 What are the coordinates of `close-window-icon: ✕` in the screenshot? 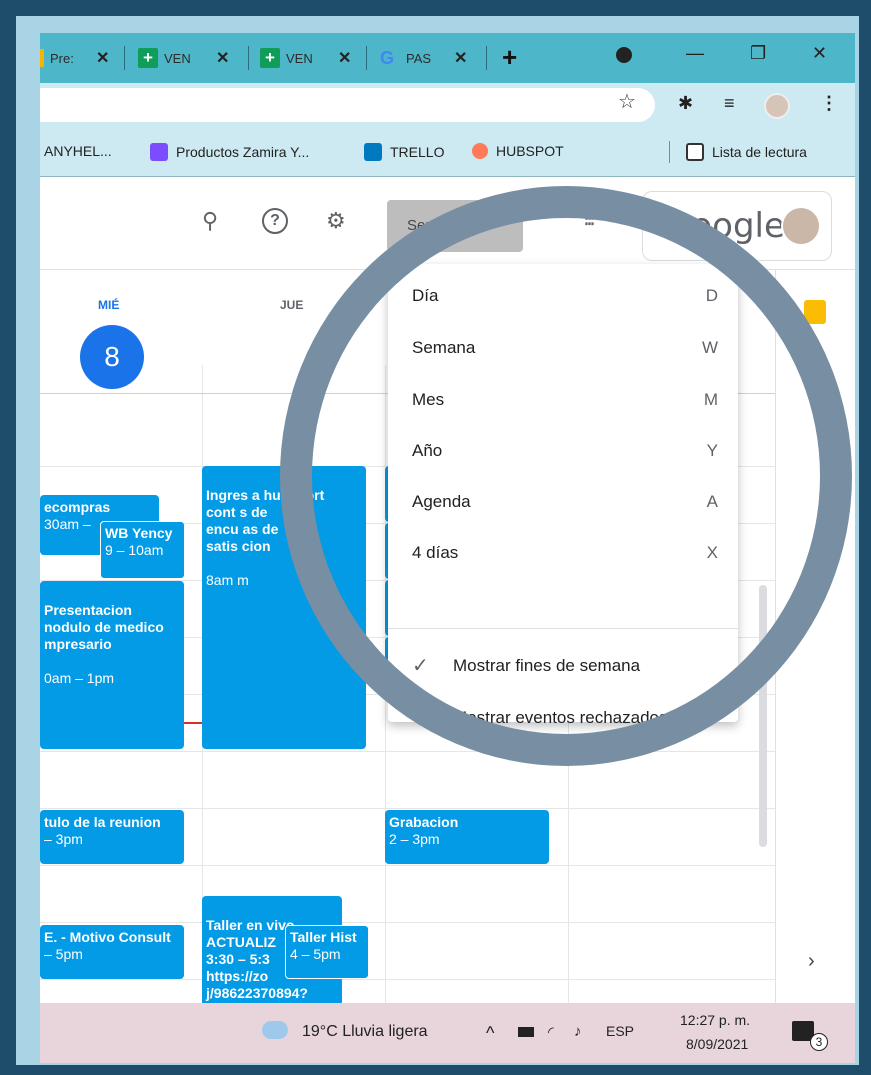 It's located at (819, 53).